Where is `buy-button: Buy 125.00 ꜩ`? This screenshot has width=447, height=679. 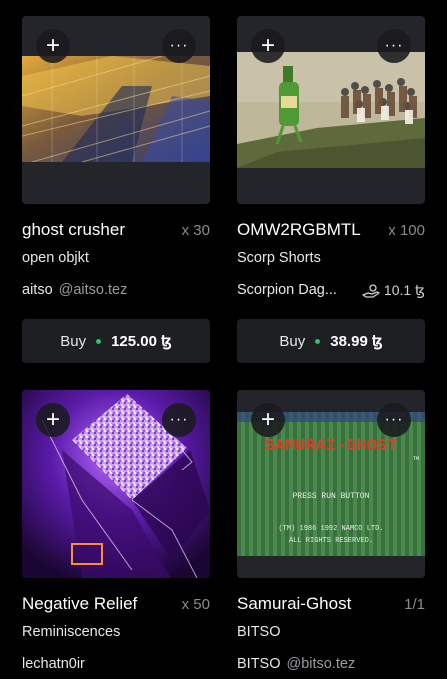 buy-button: Buy 125.00 ꜩ is located at coordinates (116, 341).